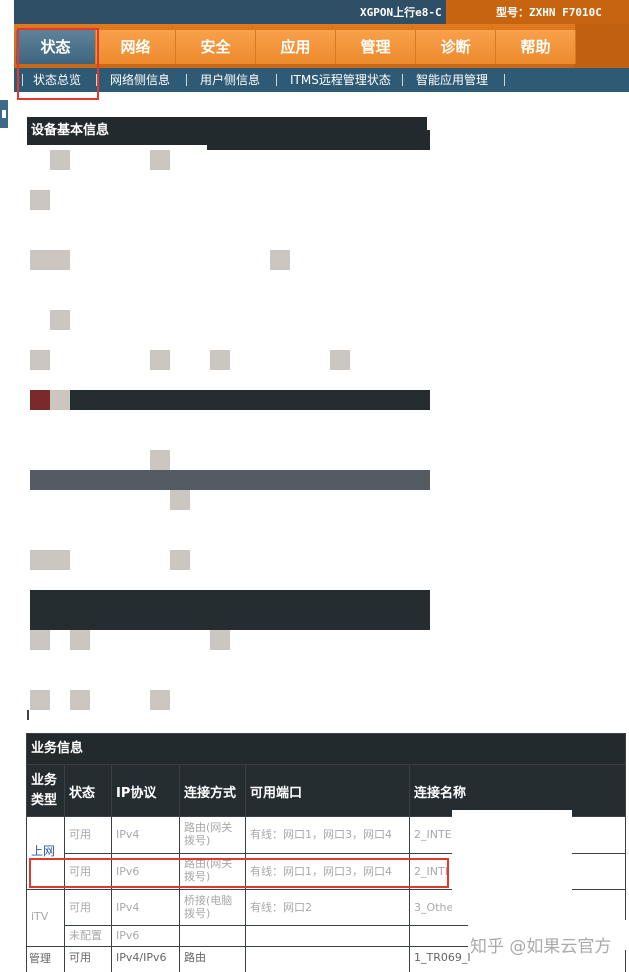 This screenshot has height=972, width=629. I want to click on panel-corner-mark, so click(28, 715).